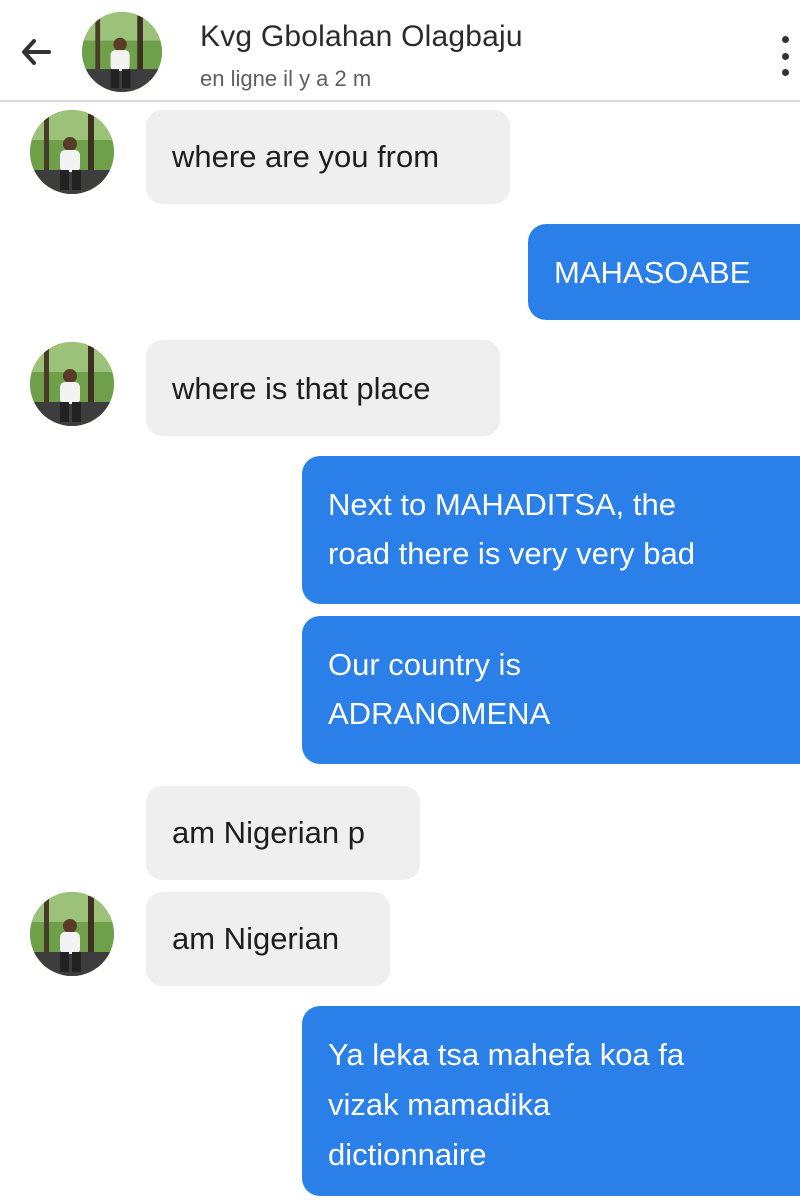 This screenshot has width=800, height=1200. What do you see at coordinates (551, 690) in the screenshot?
I see `message-bubble-outgoing: Our country is ADRANOMENA` at bounding box center [551, 690].